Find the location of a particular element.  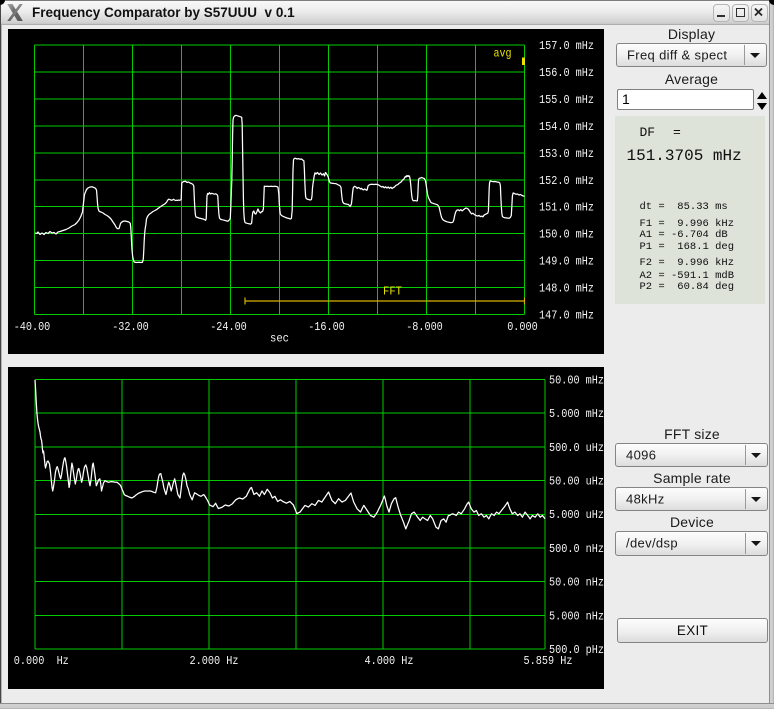

svg-text: 500.0 uHz is located at coordinates (576, 448).